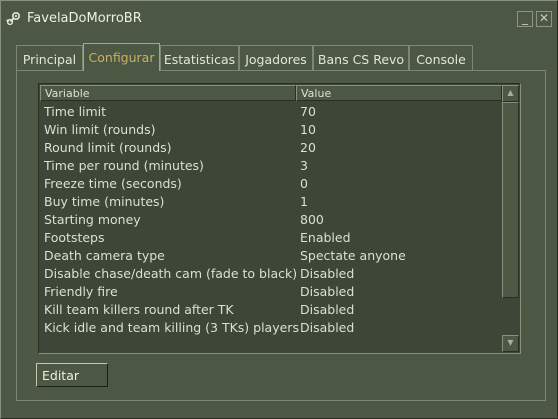  What do you see at coordinates (276, 58) in the screenshot?
I see `tab-jogadores: Jogadores` at bounding box center [276, 58].